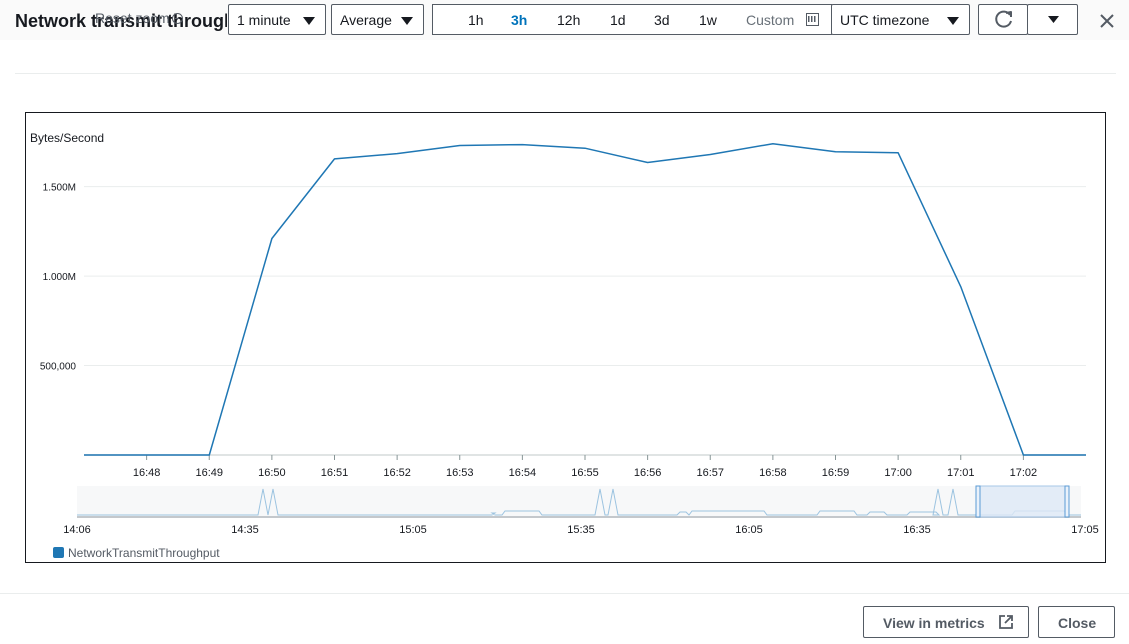 Image resolution: width=1129 pixels, height=644 pixels. Describe the element at coordinates (58, 552) in the screenshot. I see `legend-swatch` at that location.